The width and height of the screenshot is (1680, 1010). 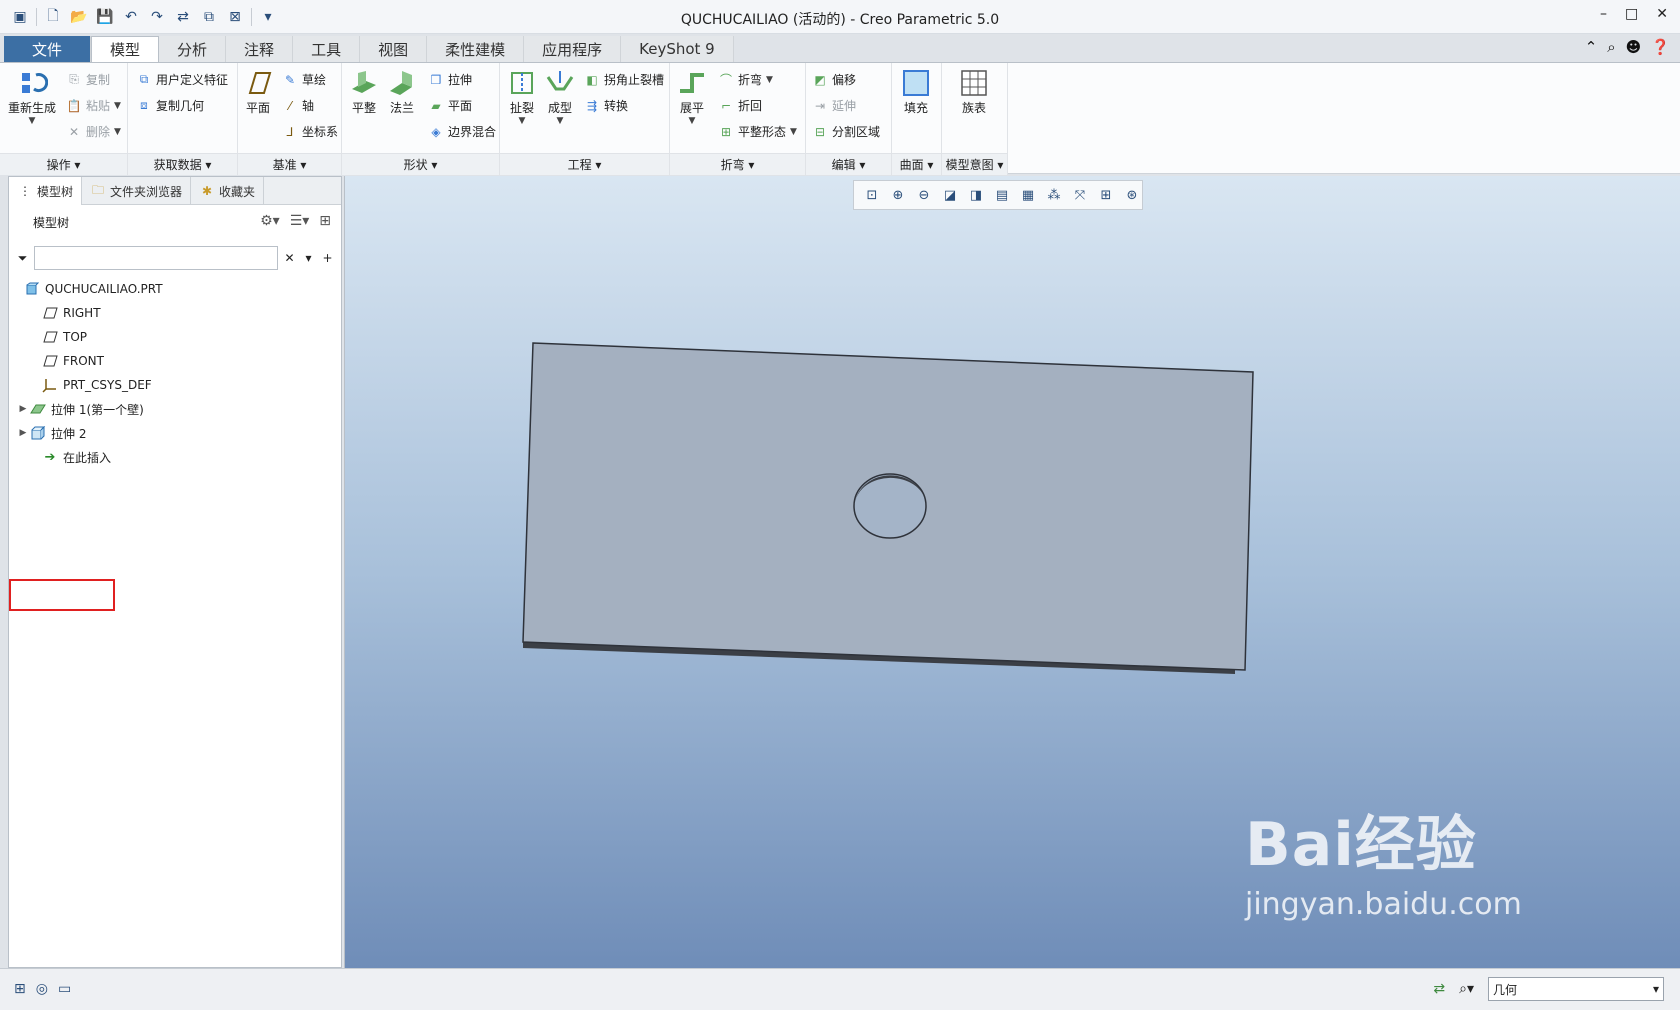 I want to click on tree-item-insert-here: ➔ 在此插入, so click(x=175, y=457).